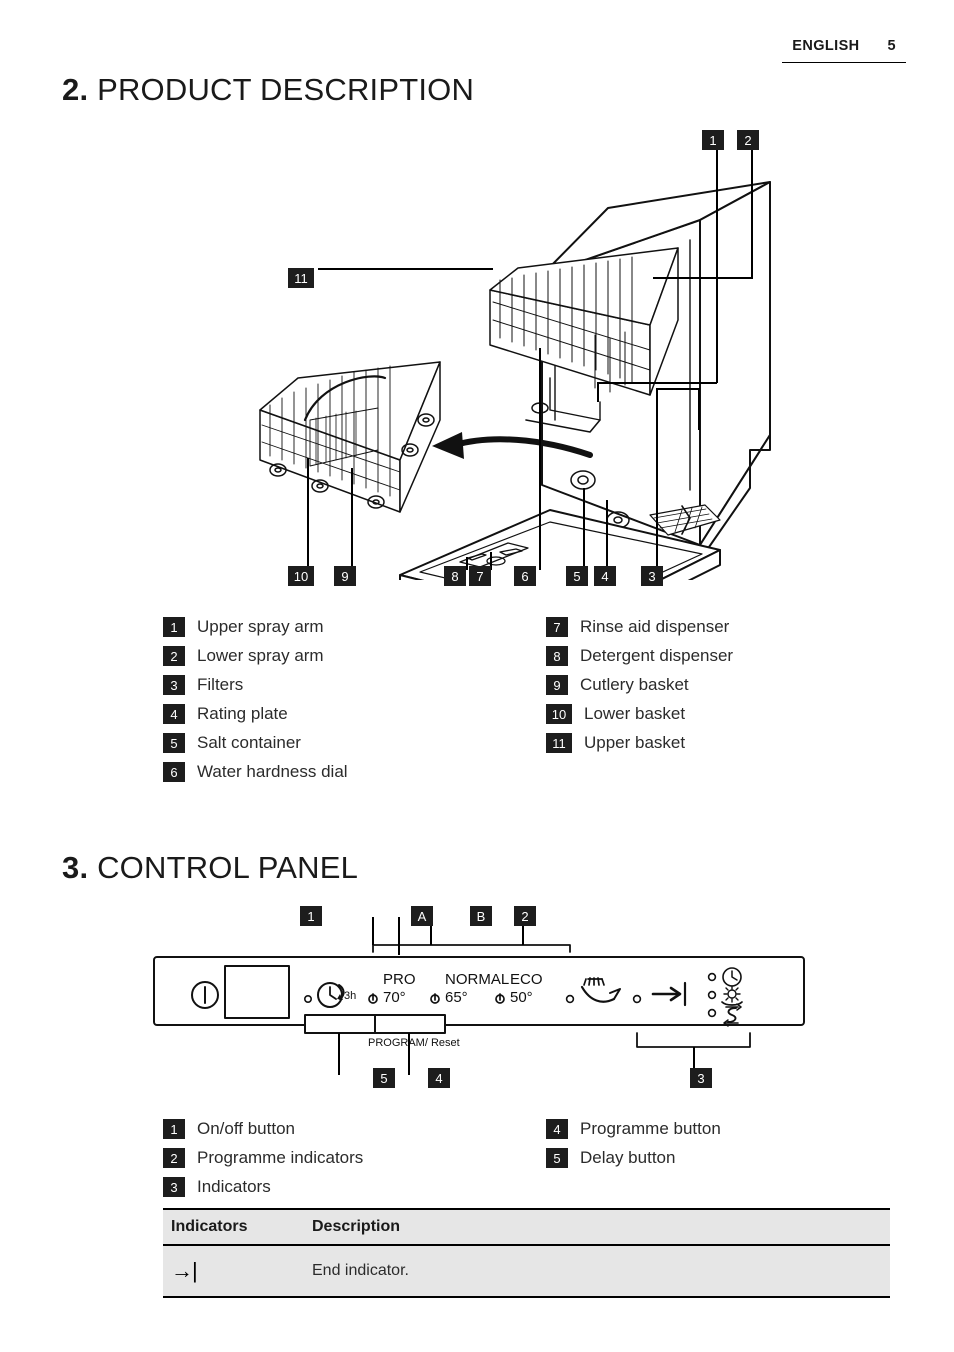  What do you see at coordinates (701, 1078) in the screenshot?
I see `callout-chip-panel-3: 3` at bounding box center [701, 1078].